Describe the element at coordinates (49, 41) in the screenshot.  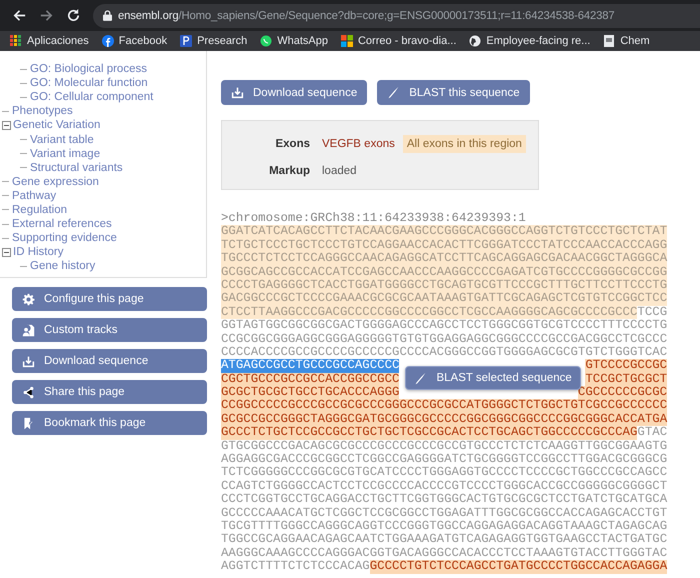
I see `bookmark-item: Aplicaciones` at that location.